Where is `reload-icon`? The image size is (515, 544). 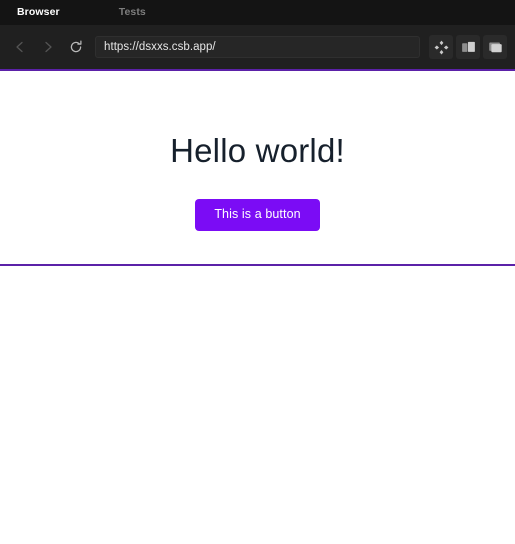
reload-icon is located at coordinates (76, 47).